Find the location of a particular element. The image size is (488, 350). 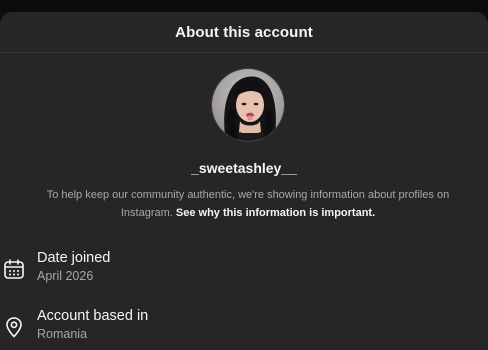

calendar-icon is located at coordinates (14, 269).